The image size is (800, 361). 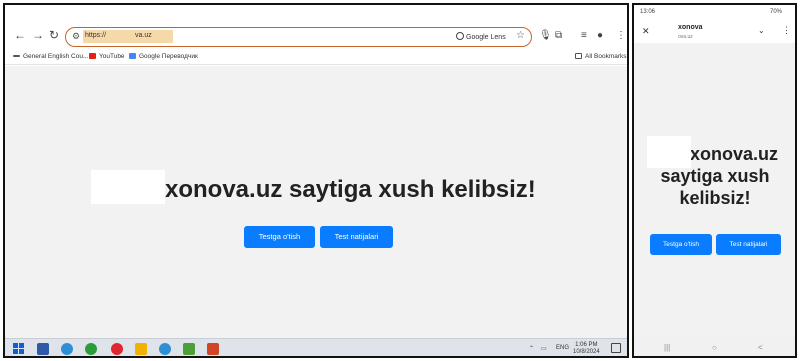 I want to click on telegram-icon, so click(x=67, y=349).